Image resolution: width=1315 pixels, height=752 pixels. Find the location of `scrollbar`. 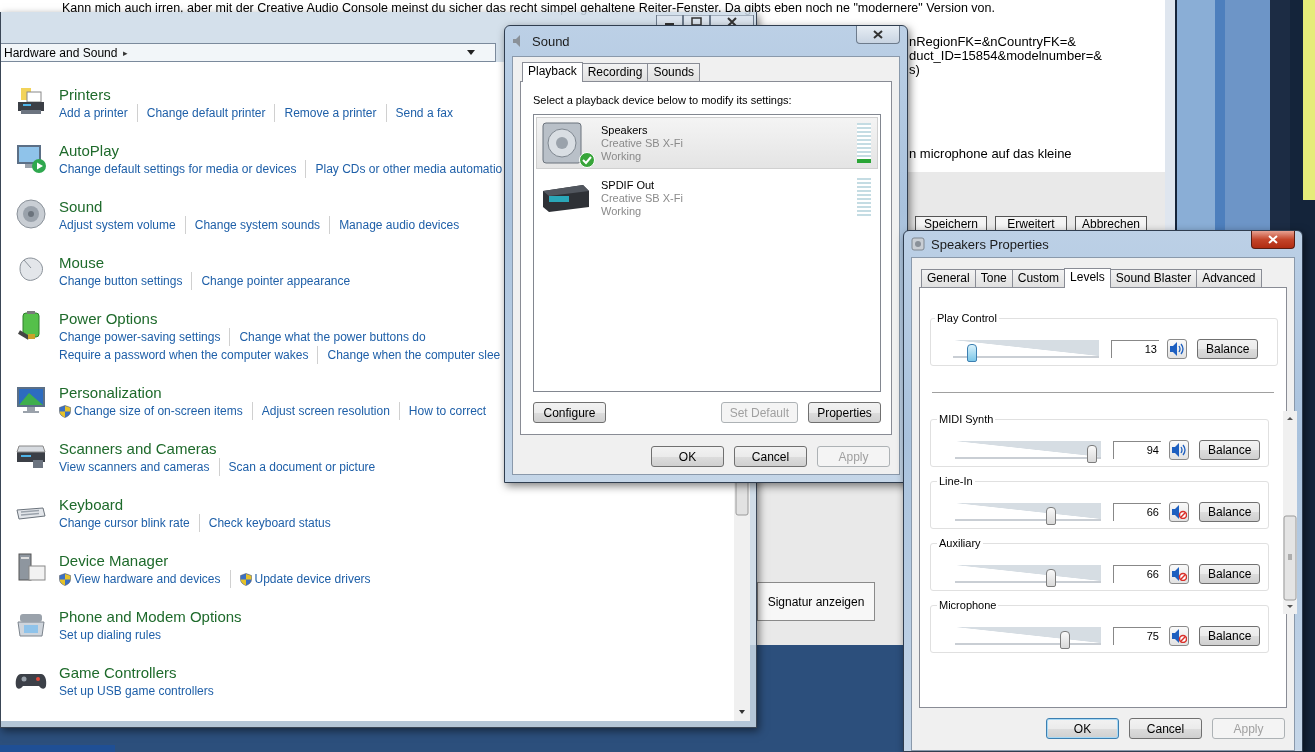

scrollbar is located at coordinates (742, 601).